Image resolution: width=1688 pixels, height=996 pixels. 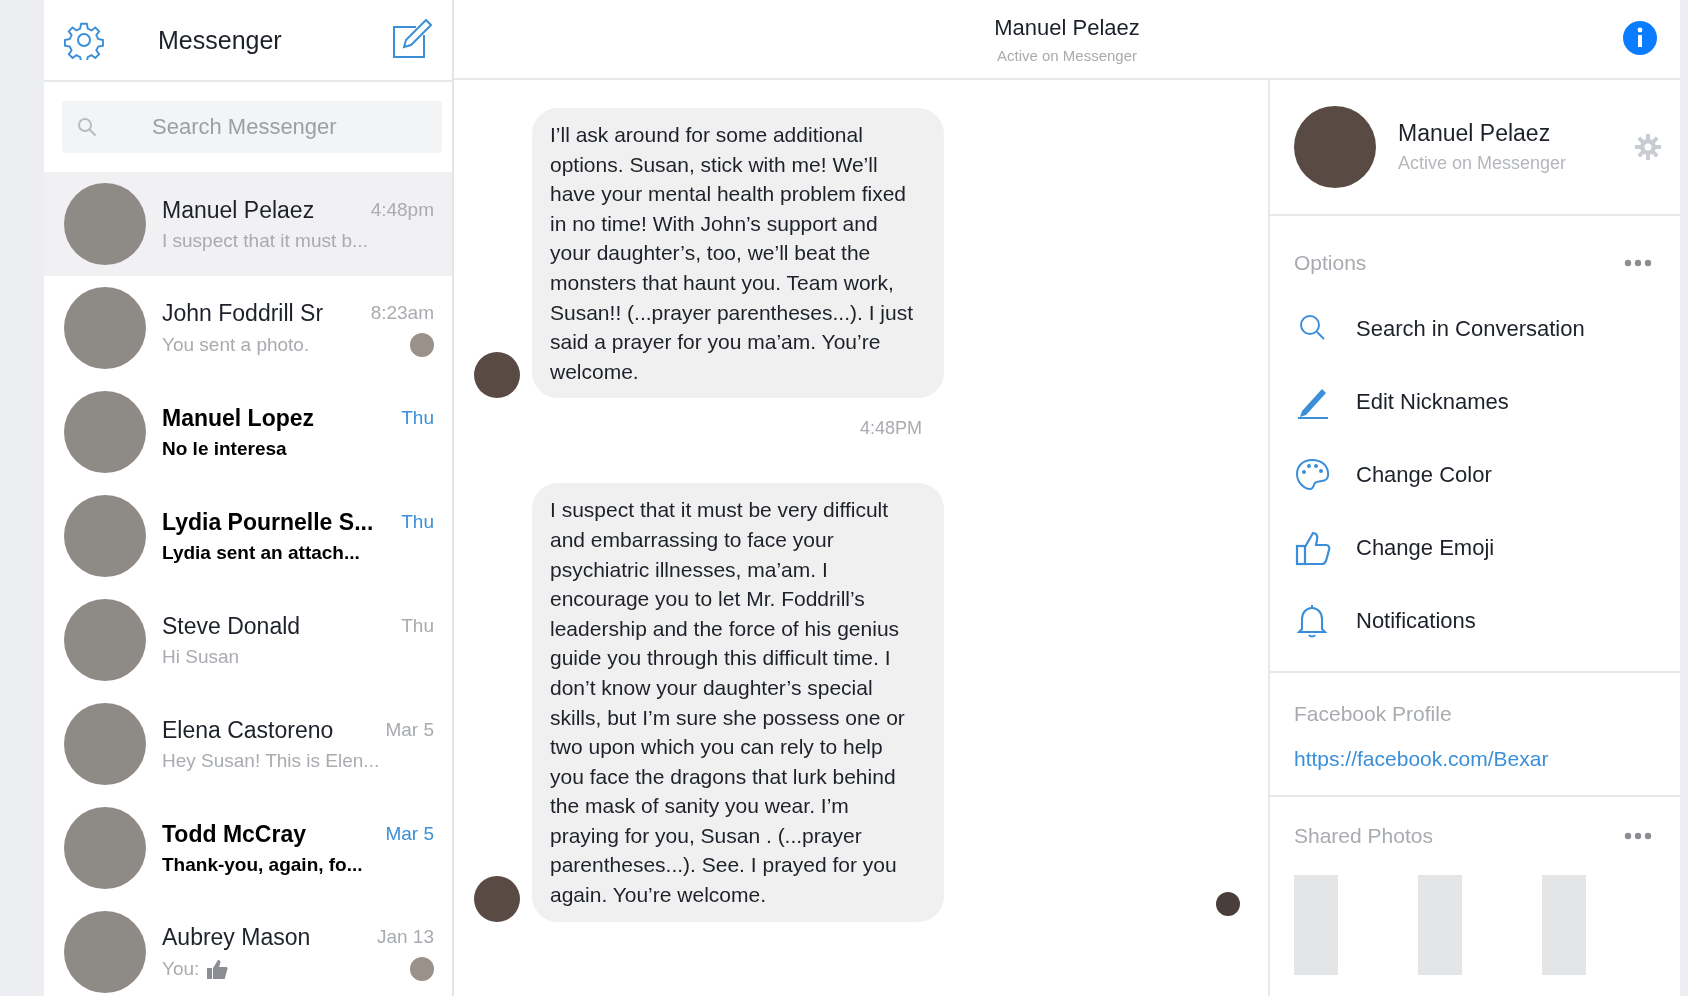 I want to click on conversation-item: Steve Donald Thu Hi Susan, so click(x=248, y=640).